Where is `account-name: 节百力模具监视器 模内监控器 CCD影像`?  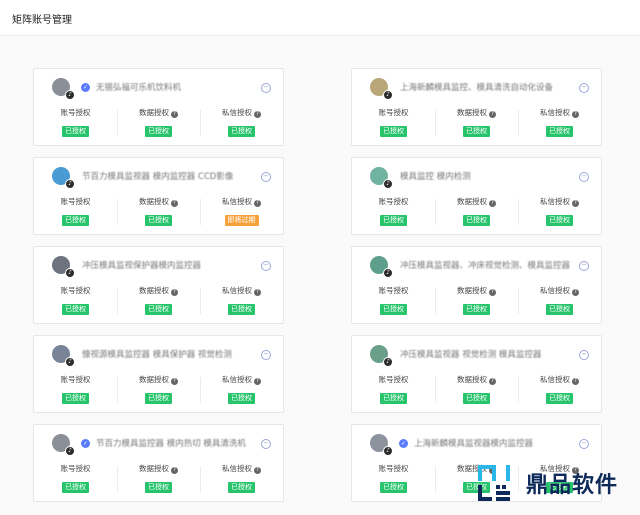
account-name: 节百力模具监视器 模内监控器 CCD影像 is located at coordinates (158, 177).